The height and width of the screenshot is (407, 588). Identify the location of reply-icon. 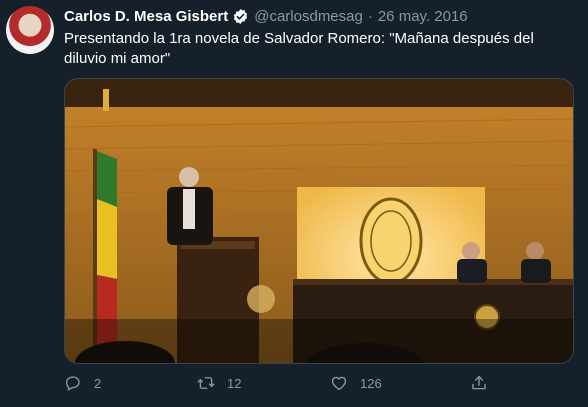
(72, 383).